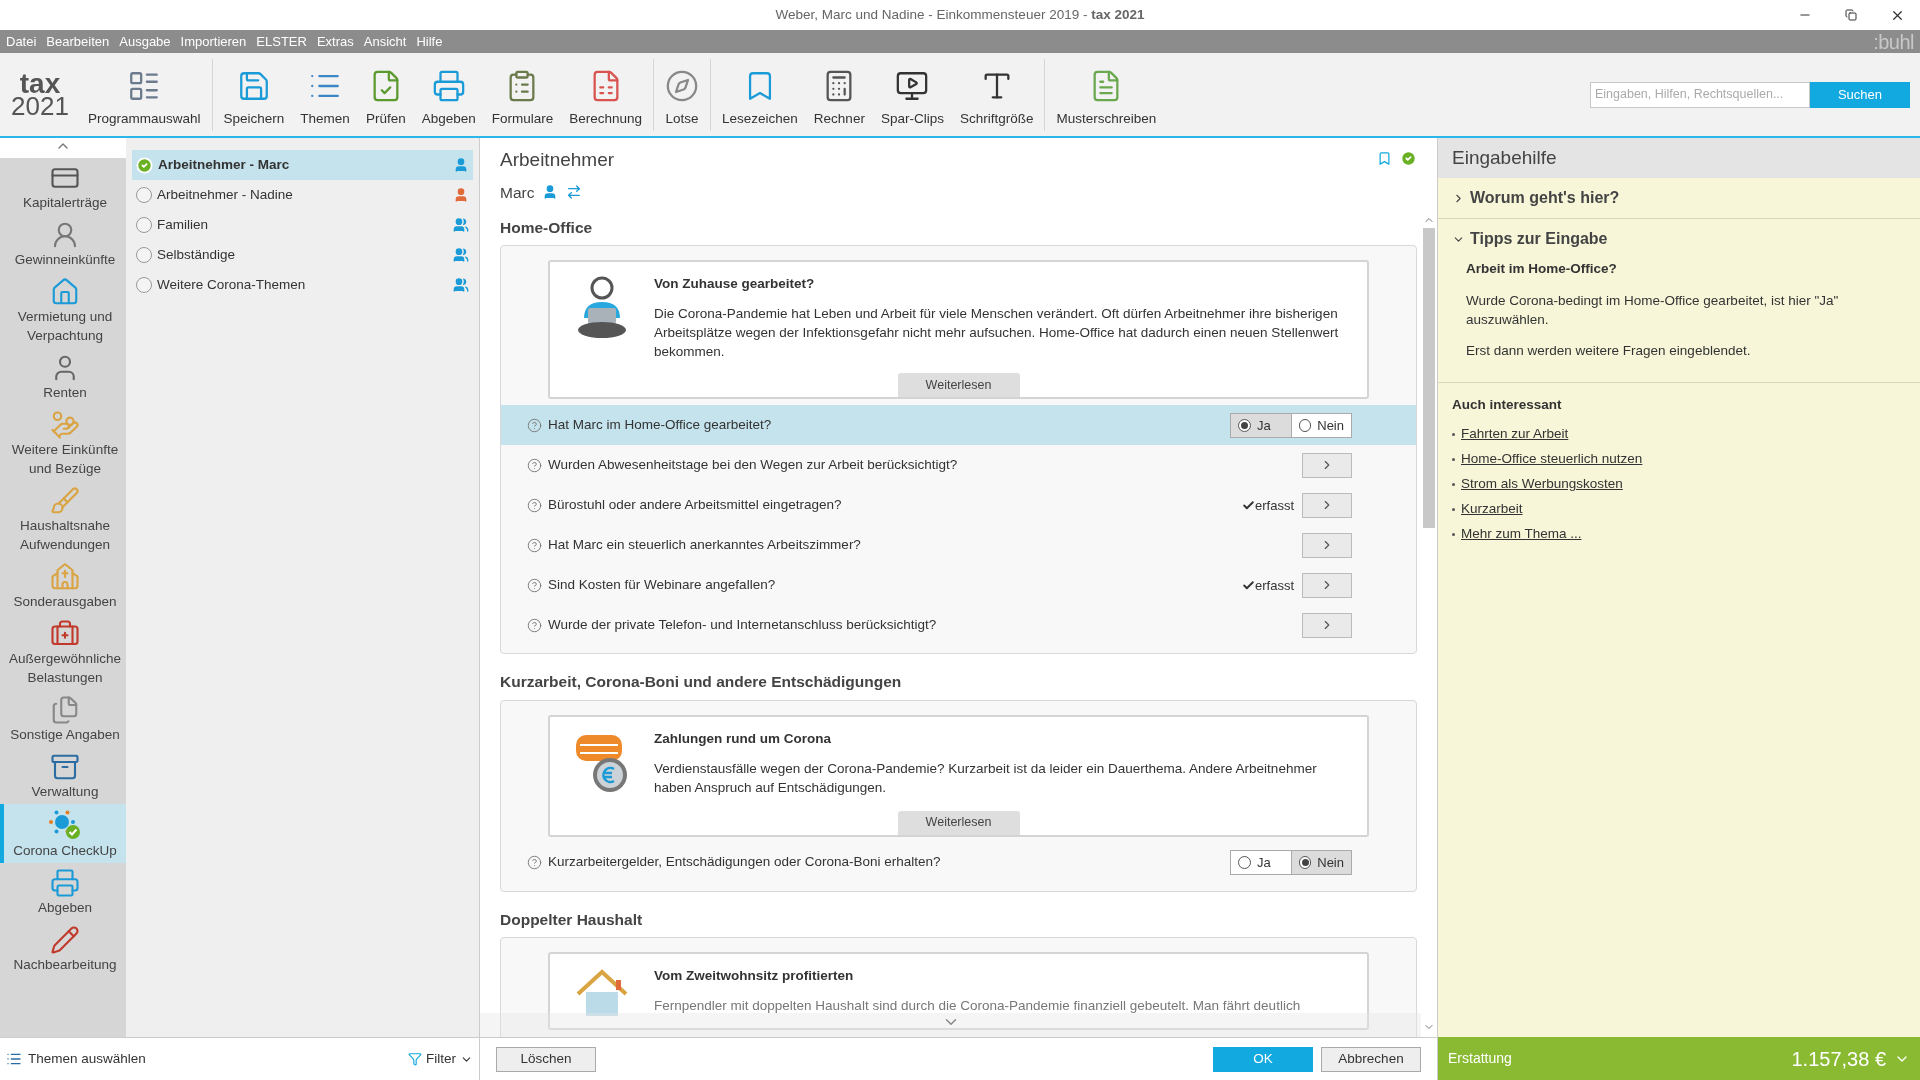 The height and width of the screenshot is (1080, 1920). What do you see at coordinates (63, 585) in the screenshot?
I see `nav-item: Sonderausgaben` at bounding box center [63, 585].